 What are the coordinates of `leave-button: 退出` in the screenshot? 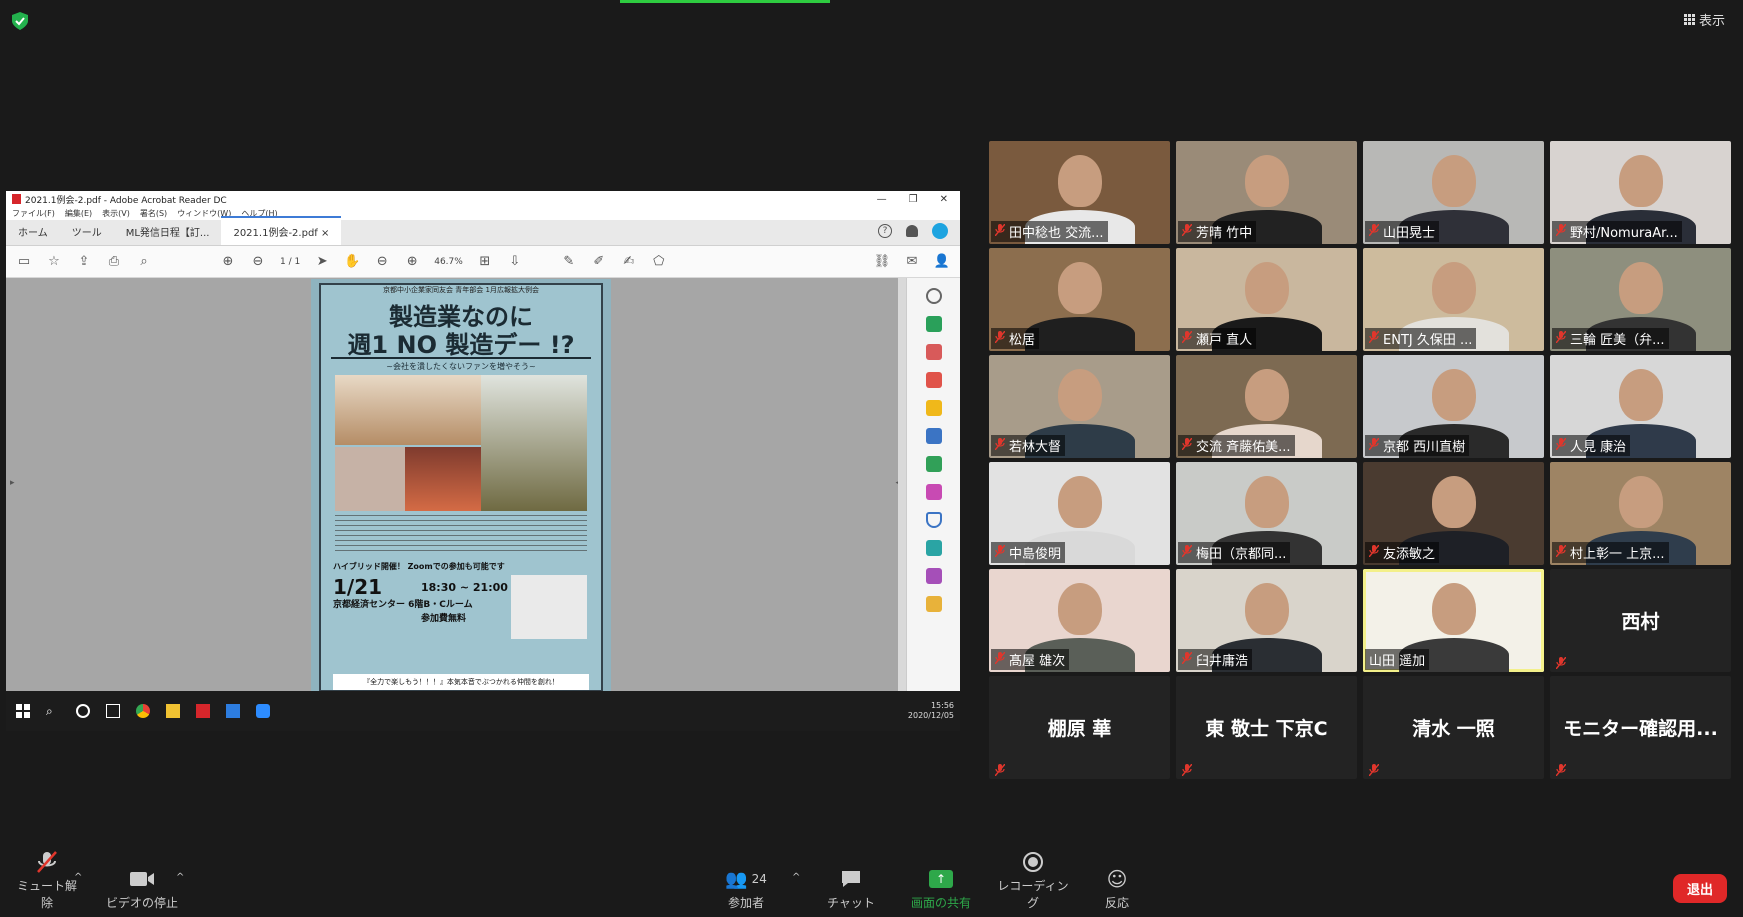 It's located at (1699, 888).